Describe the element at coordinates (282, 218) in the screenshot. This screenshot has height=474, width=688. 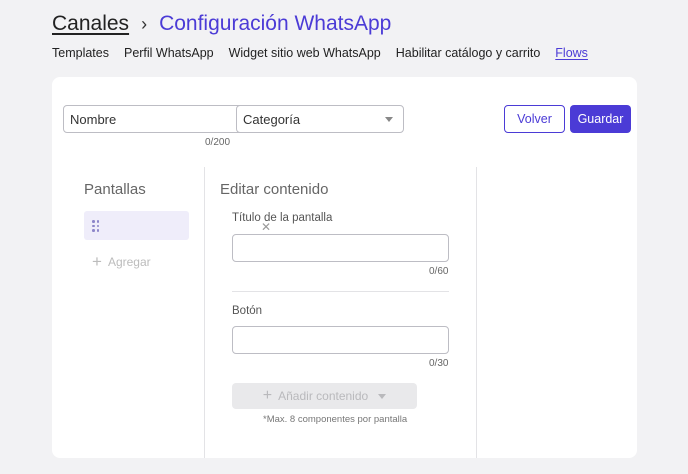
I see `screen-title-label: Título de la pantalla` at that location.